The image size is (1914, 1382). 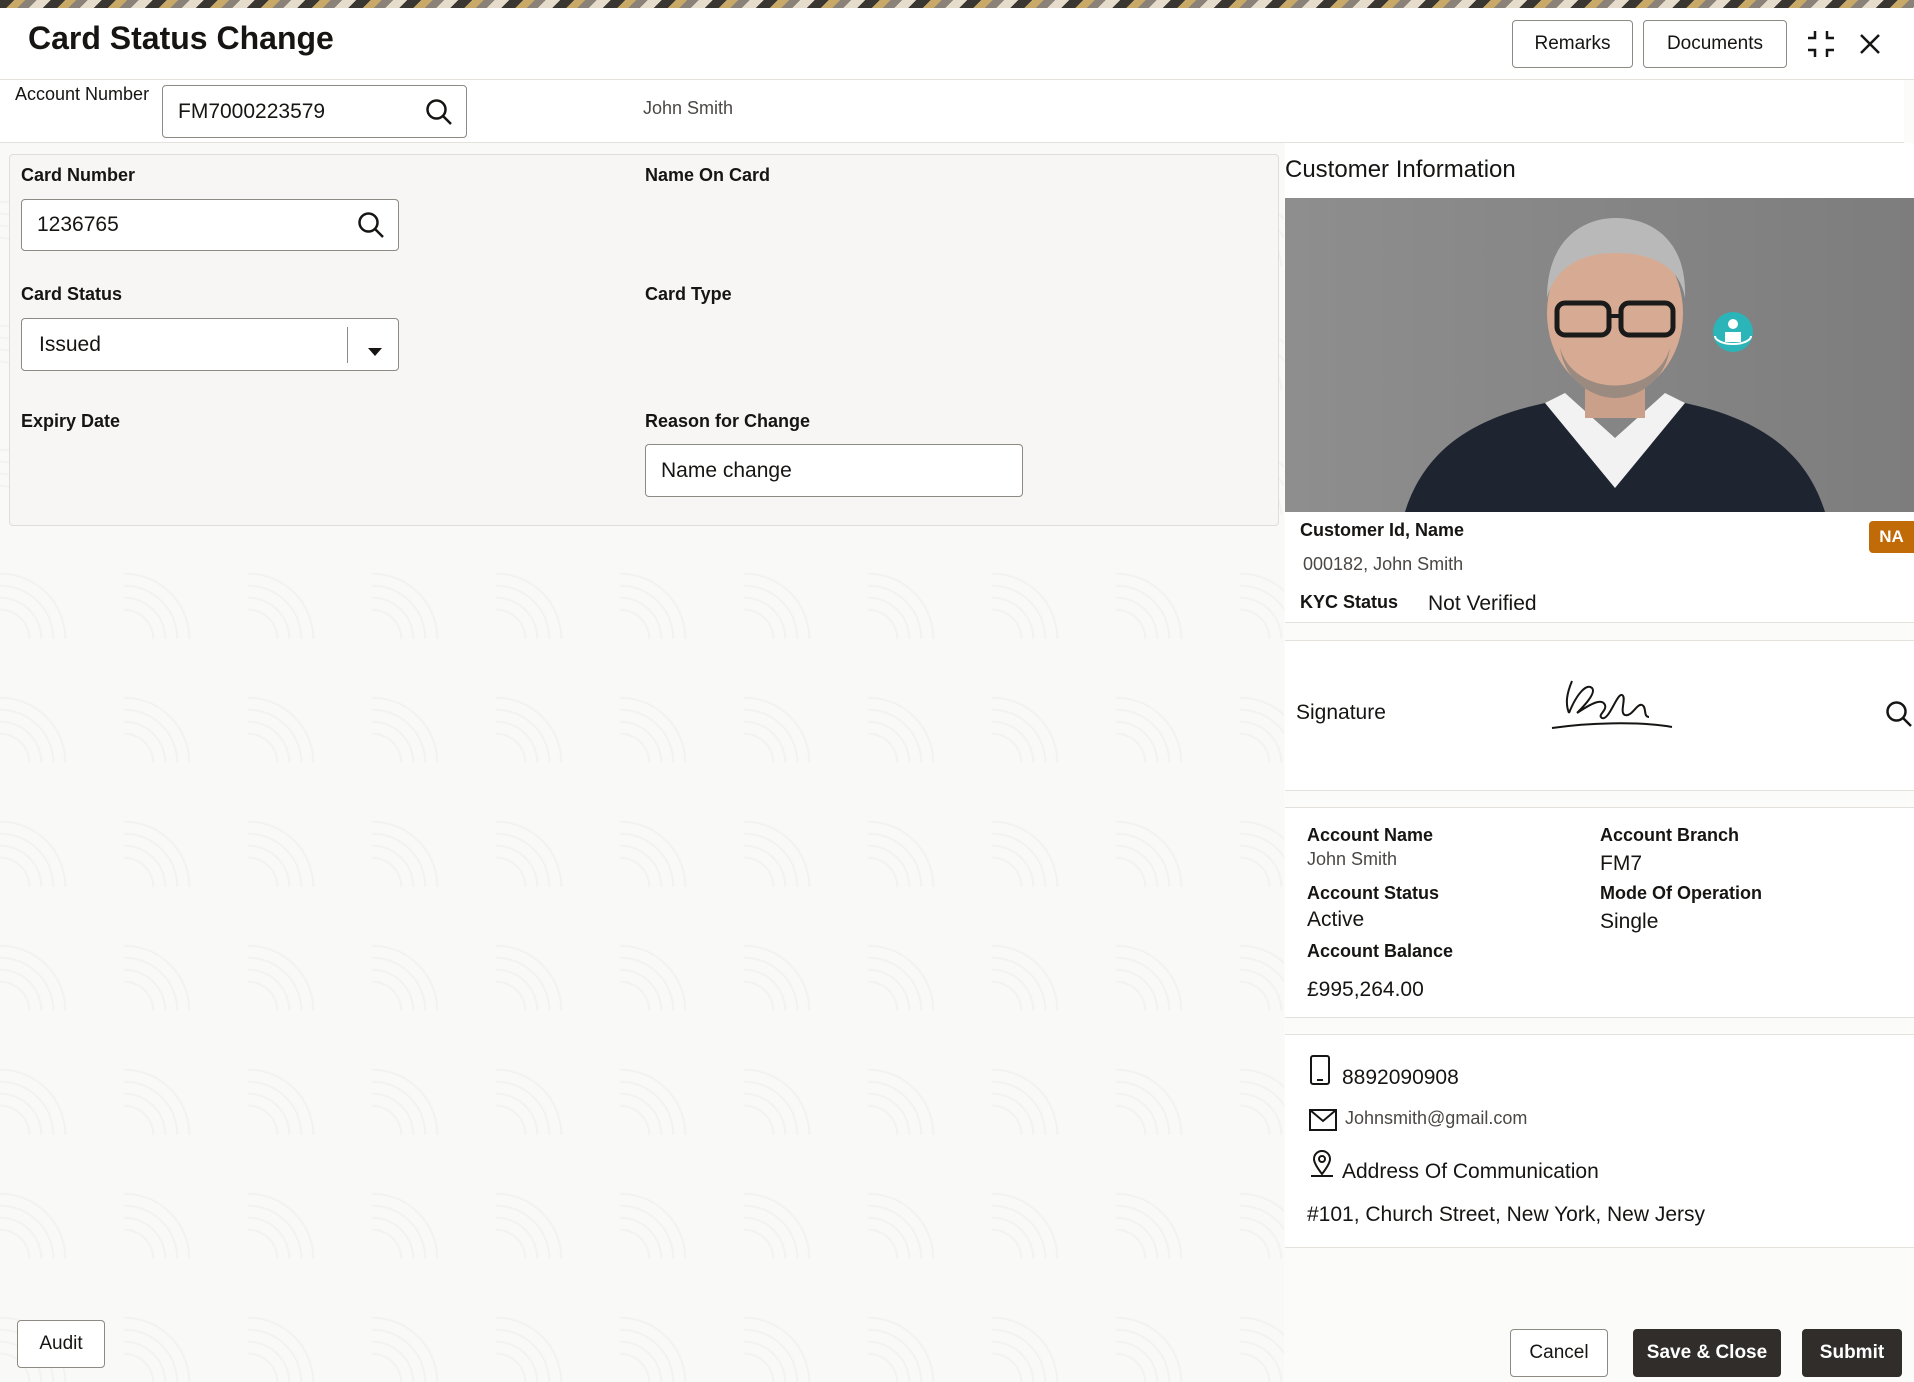 What do you see at coordinates (1336, 919) in the screenshot?
I see `account-status-value: Active` at bounding box center [1336, 919].